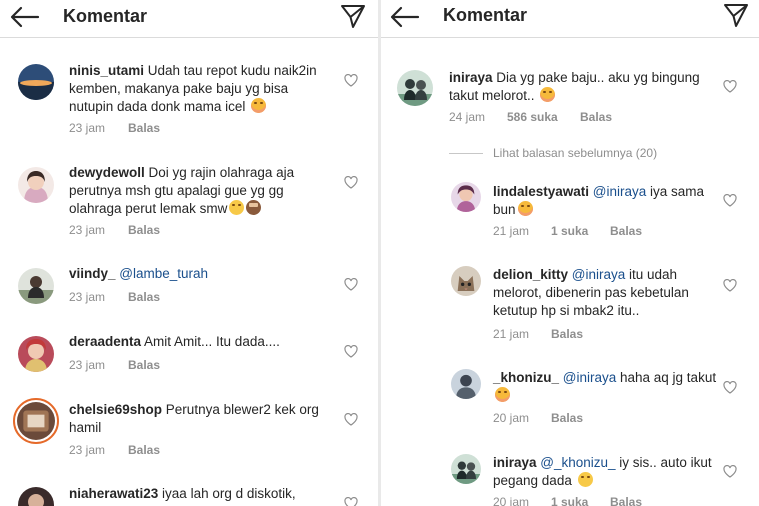 The image size is (759, 506). Describe the element at coordinates (92, 273) in the screenshot. I see `username: viindy_` at that location.